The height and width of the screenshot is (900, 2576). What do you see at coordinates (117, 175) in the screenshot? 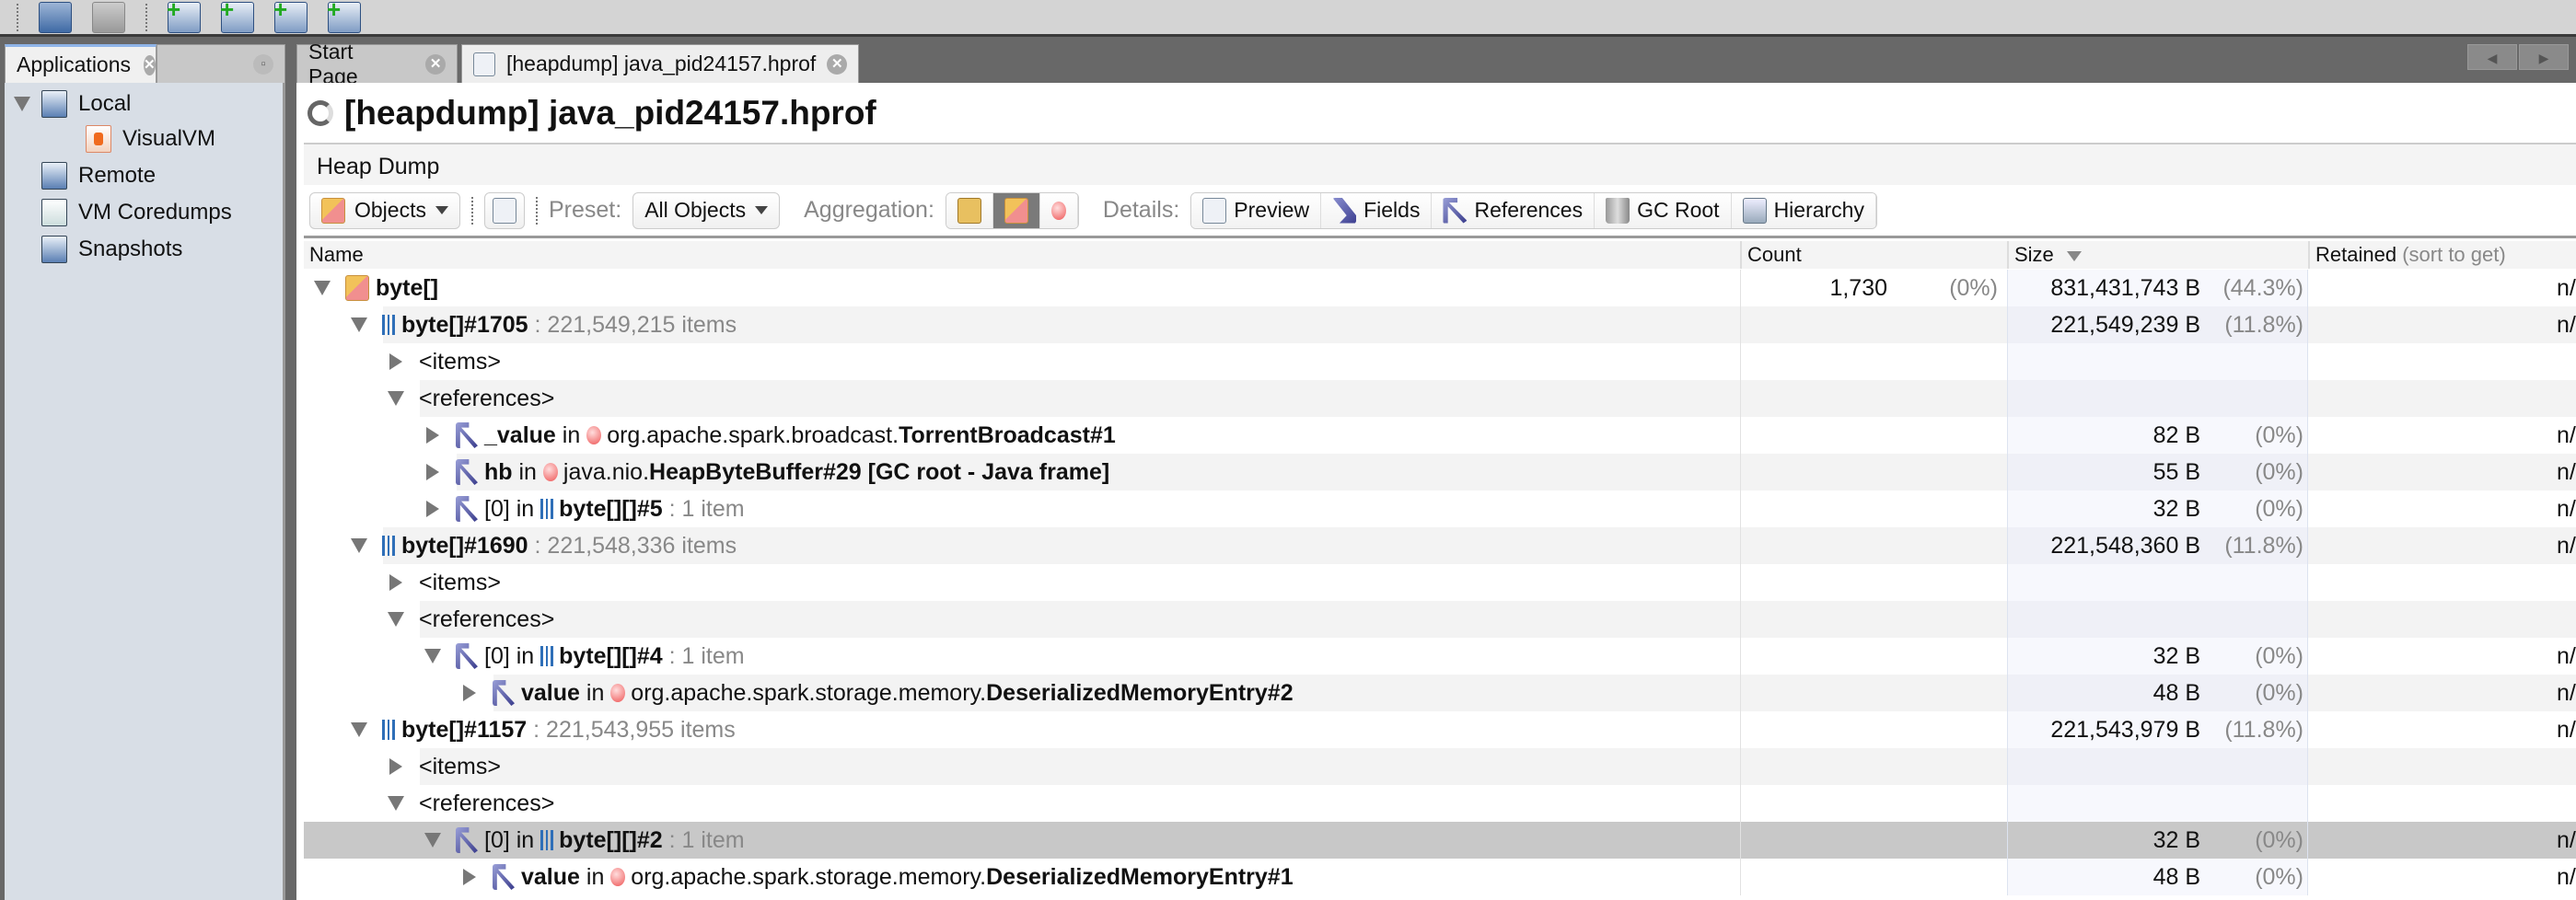
I see `tree-item-label: Remote` at bounding box center [117, 175].